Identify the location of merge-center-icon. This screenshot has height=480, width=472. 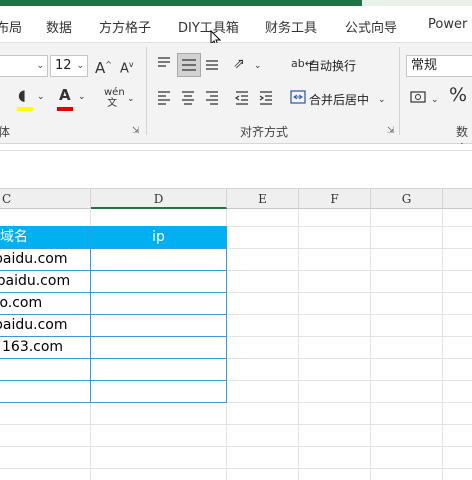
(298, 97).